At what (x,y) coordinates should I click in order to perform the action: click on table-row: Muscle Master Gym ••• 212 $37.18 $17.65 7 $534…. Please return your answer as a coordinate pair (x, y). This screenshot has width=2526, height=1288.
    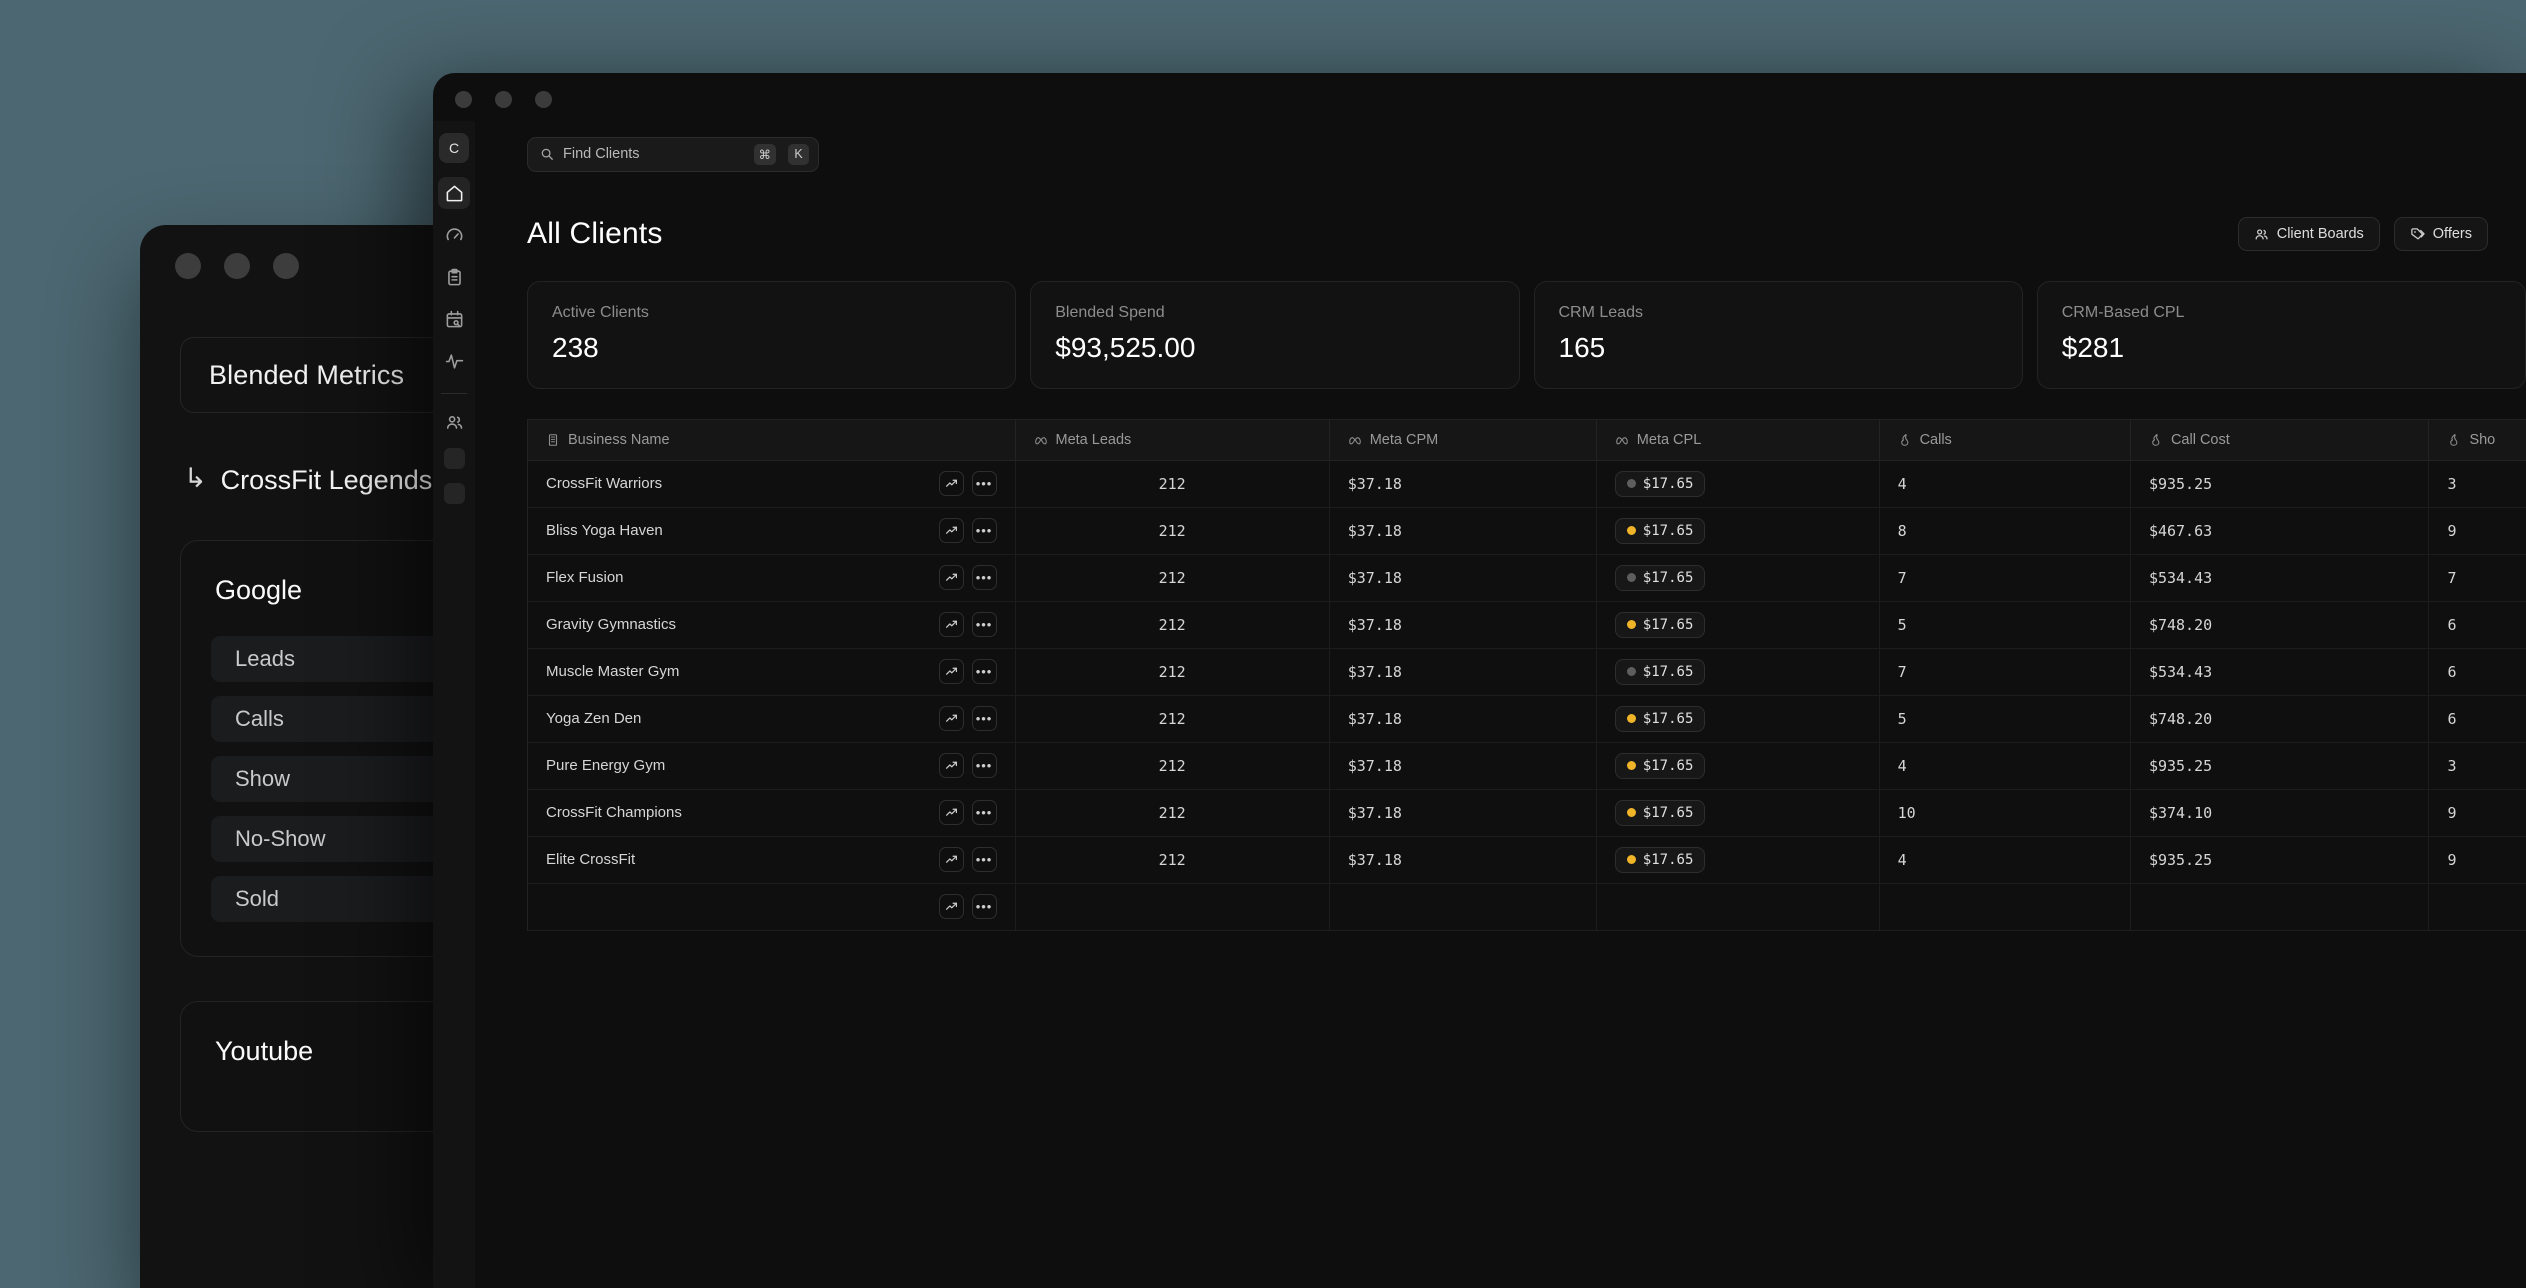
    Looking at the image, I should click on (1527, 672).